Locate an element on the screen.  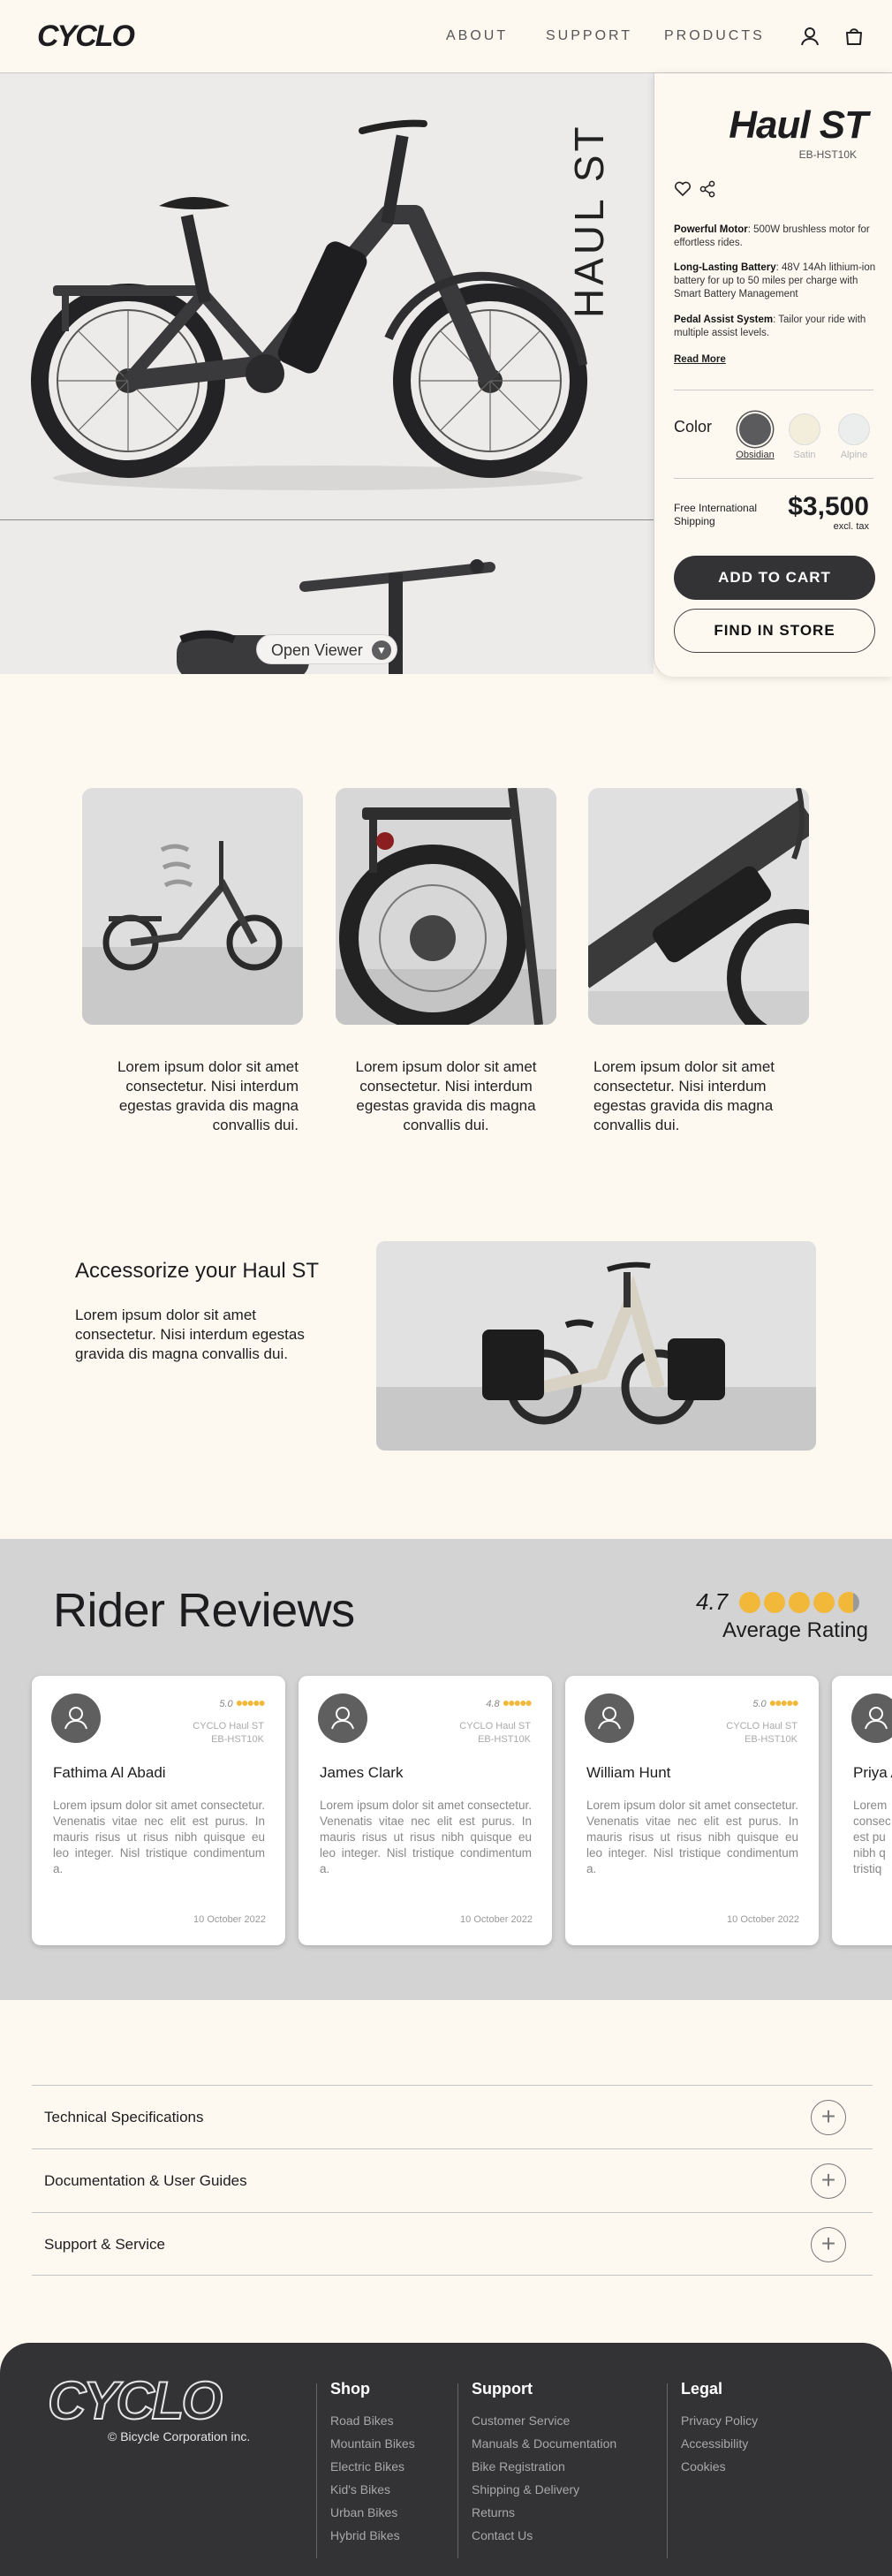
panel-divider is located at coordinates (773, 478).